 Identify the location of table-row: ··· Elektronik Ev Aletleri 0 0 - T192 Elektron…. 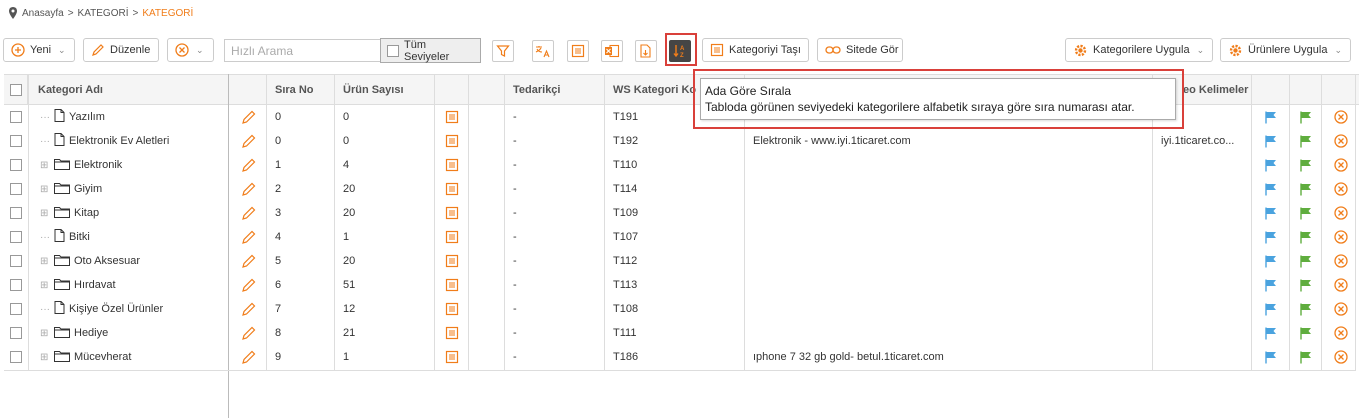
(681, 141).